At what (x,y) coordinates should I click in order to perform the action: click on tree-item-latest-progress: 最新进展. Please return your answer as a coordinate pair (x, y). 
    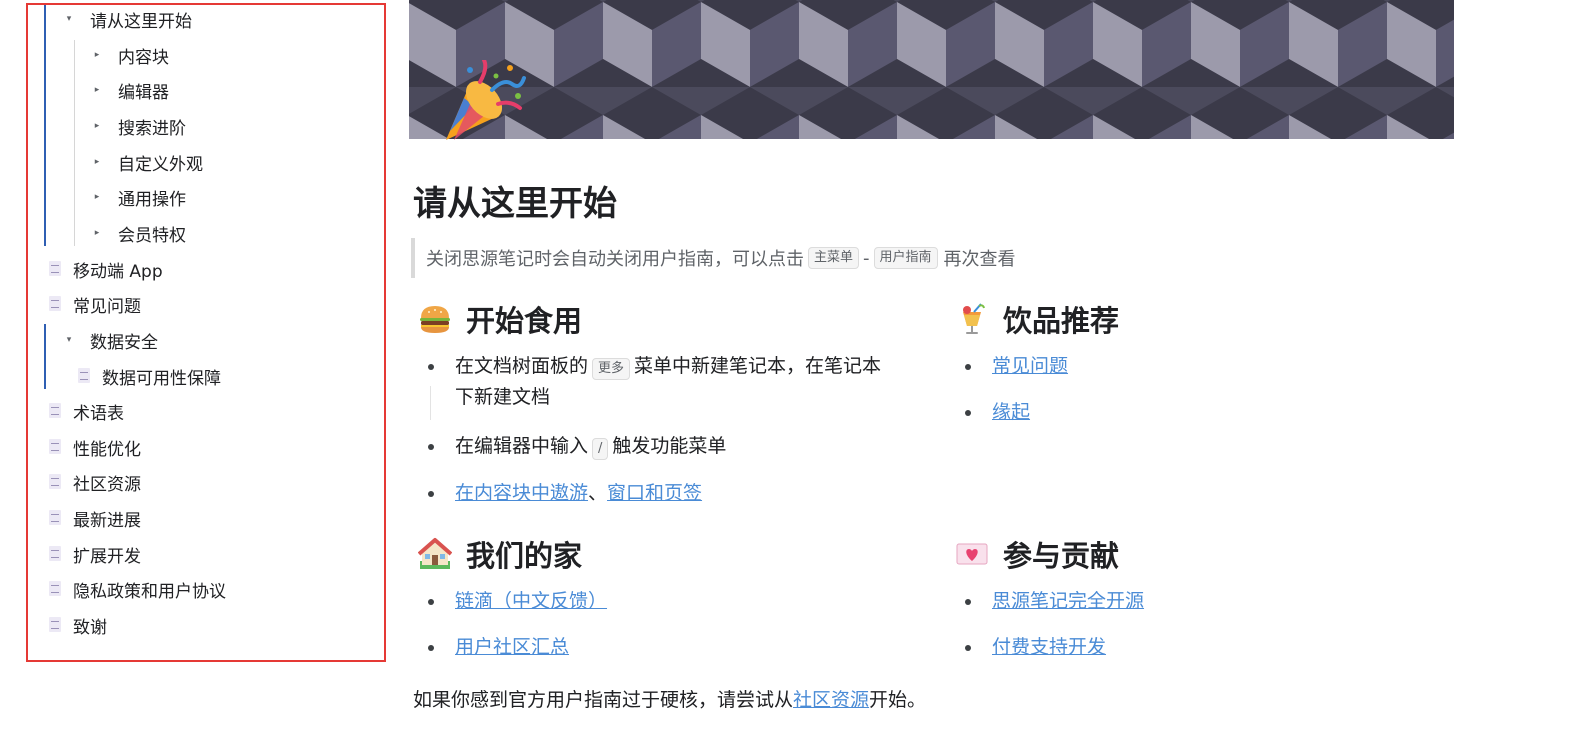
    Looking at the image, I should click on (206, 518).